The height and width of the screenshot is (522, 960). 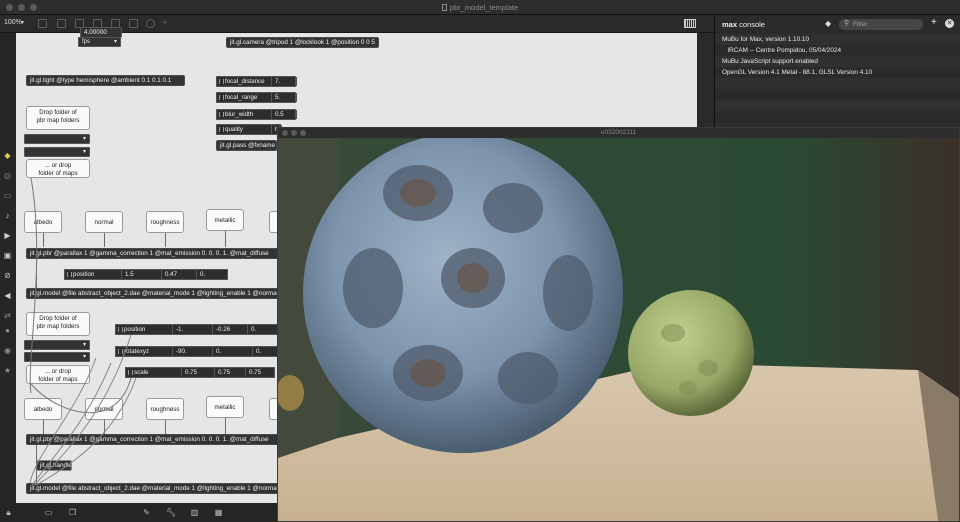 What do you see at coordinates (837, 39) in the screenshot?
I see `console-line: MuBu for Max, version 1.10.10` at bounding box center [837, 39].